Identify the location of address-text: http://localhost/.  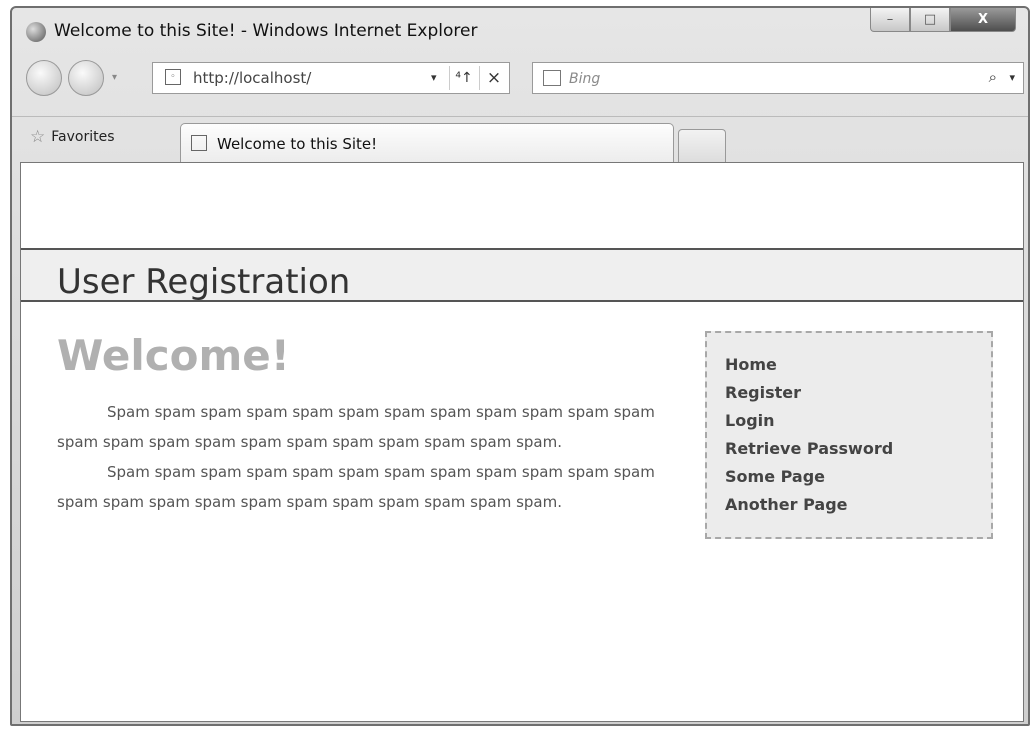
(252, 78).